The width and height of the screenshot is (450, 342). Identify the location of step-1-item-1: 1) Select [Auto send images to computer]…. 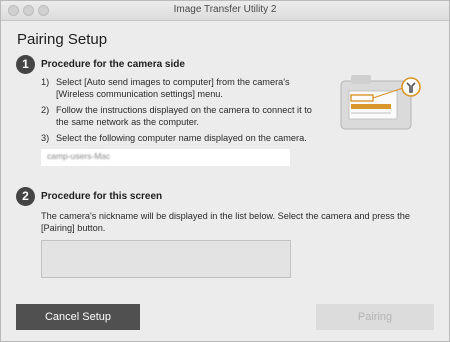
(186, 88).